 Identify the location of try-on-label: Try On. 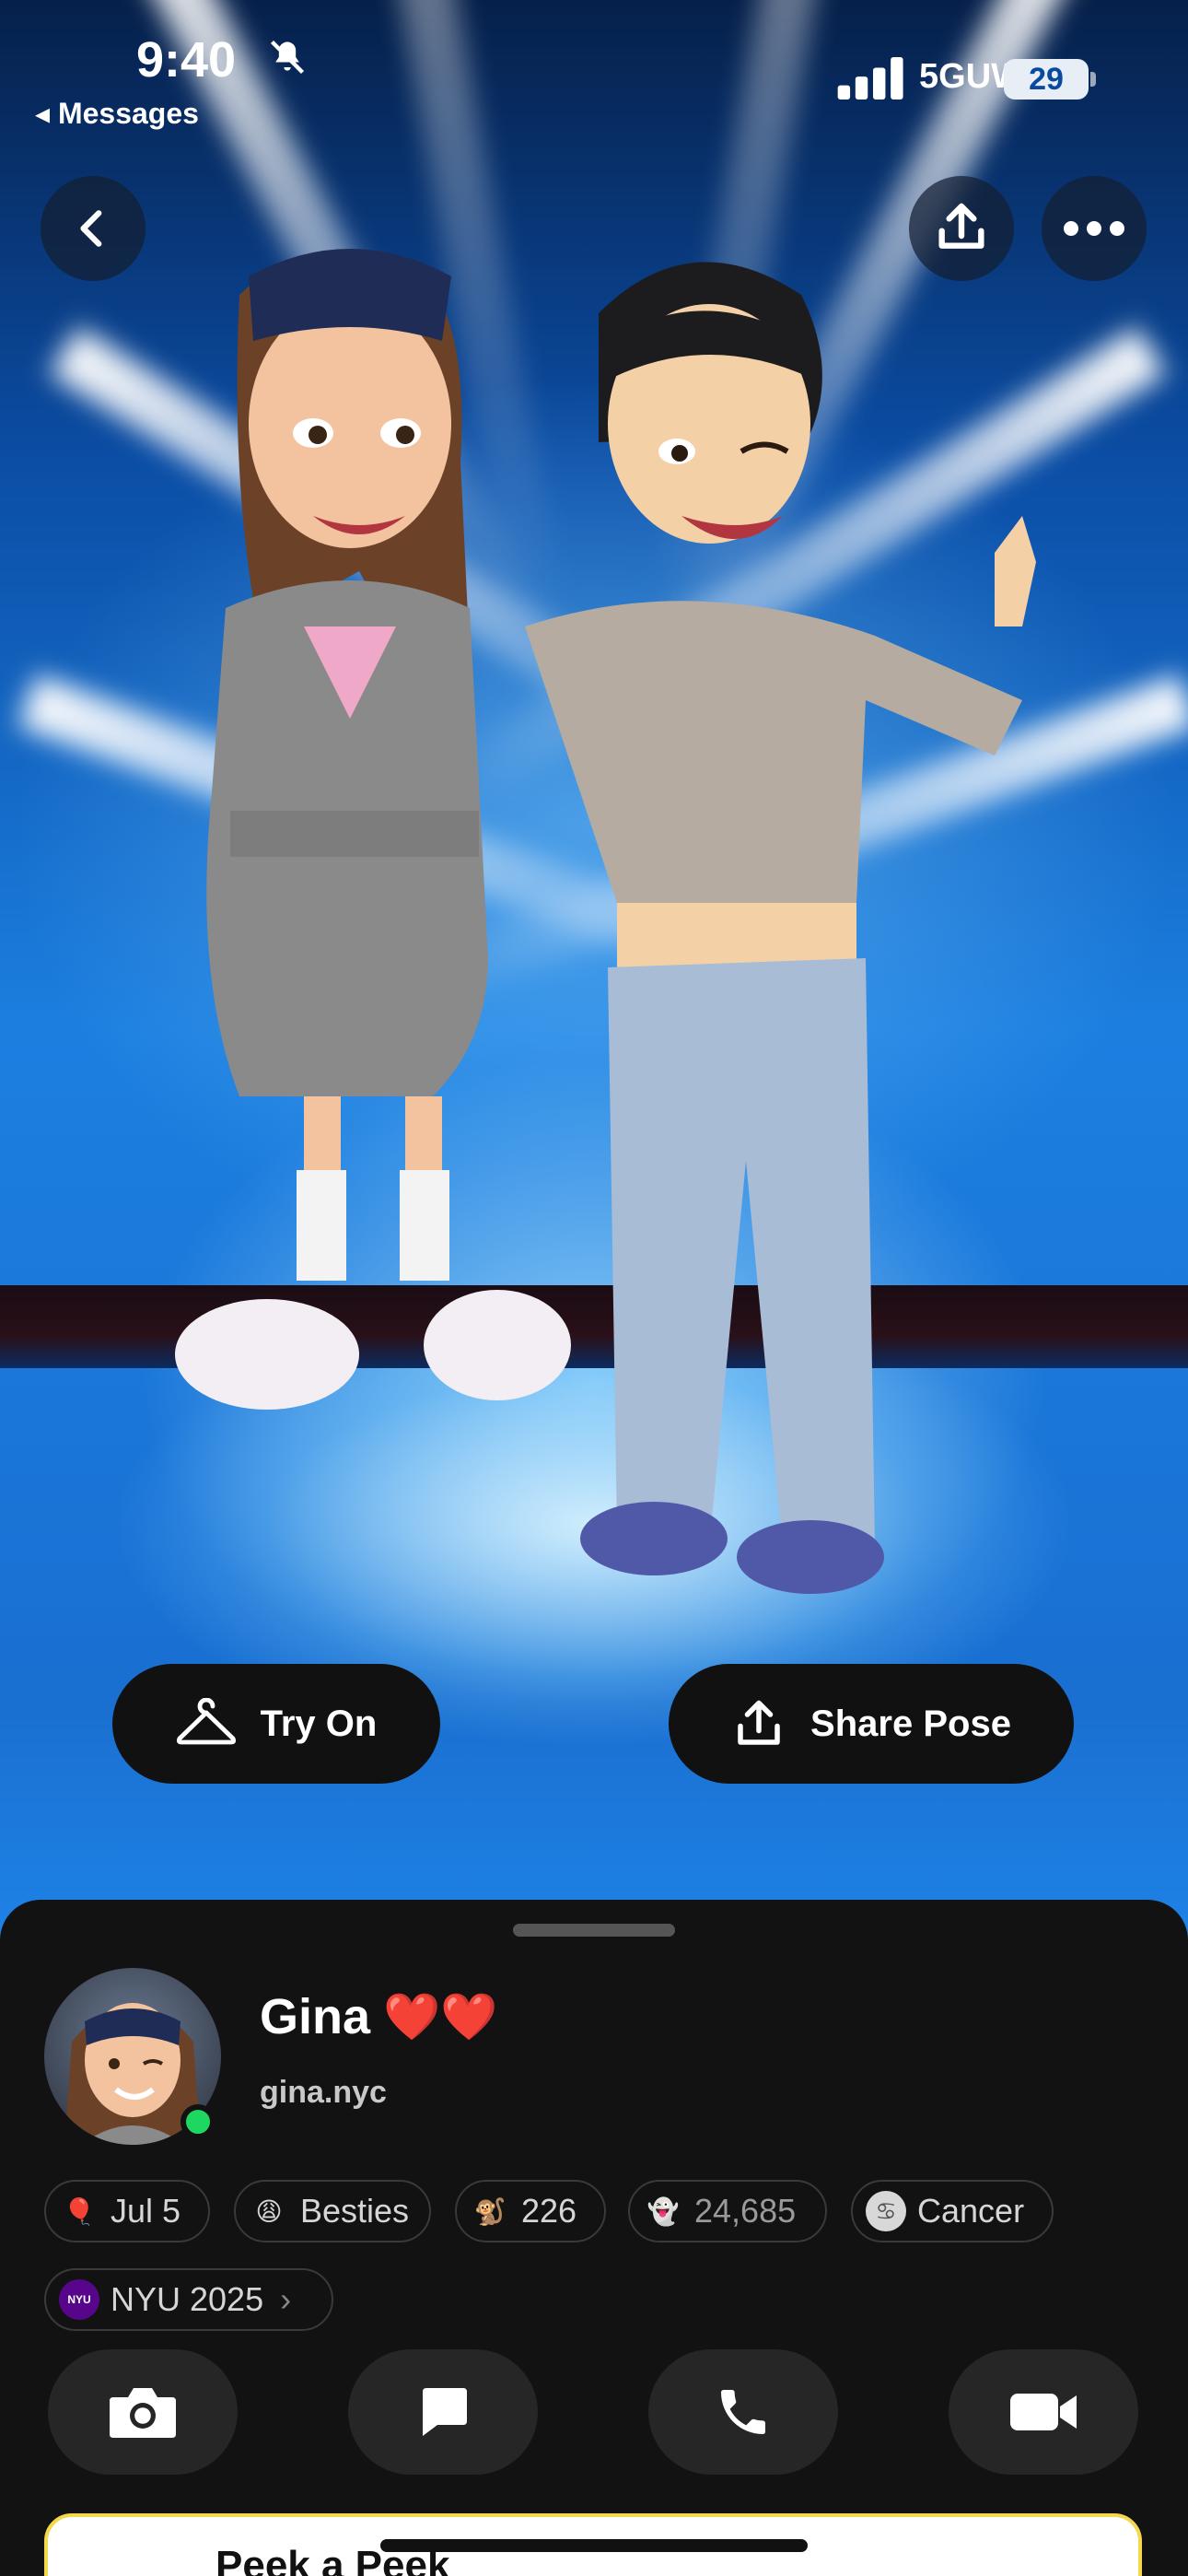
(319, 1723).